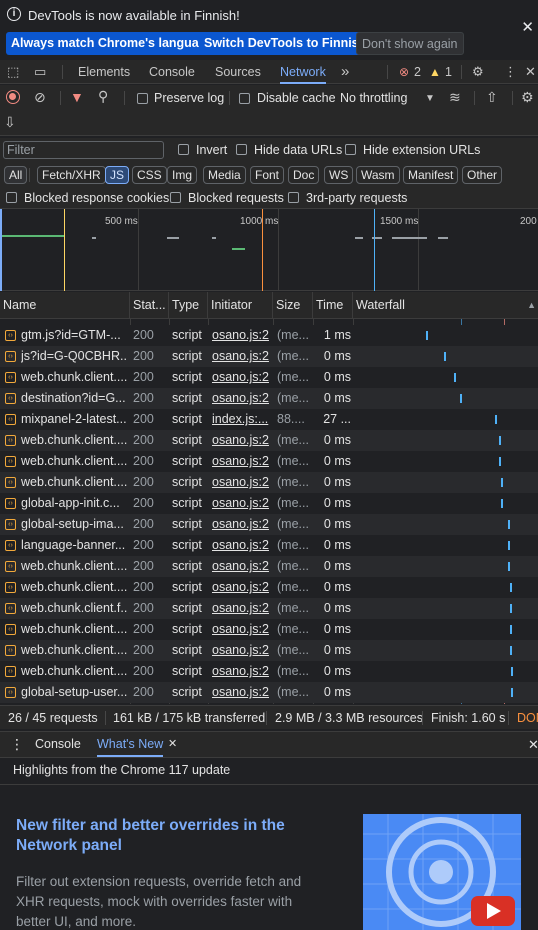 The height and width of the screenshot is (930, 538). What do you see at coordinates (303, 72) in the screenshot?
I see `tab-network: Network` at bounding box center [303, 72].